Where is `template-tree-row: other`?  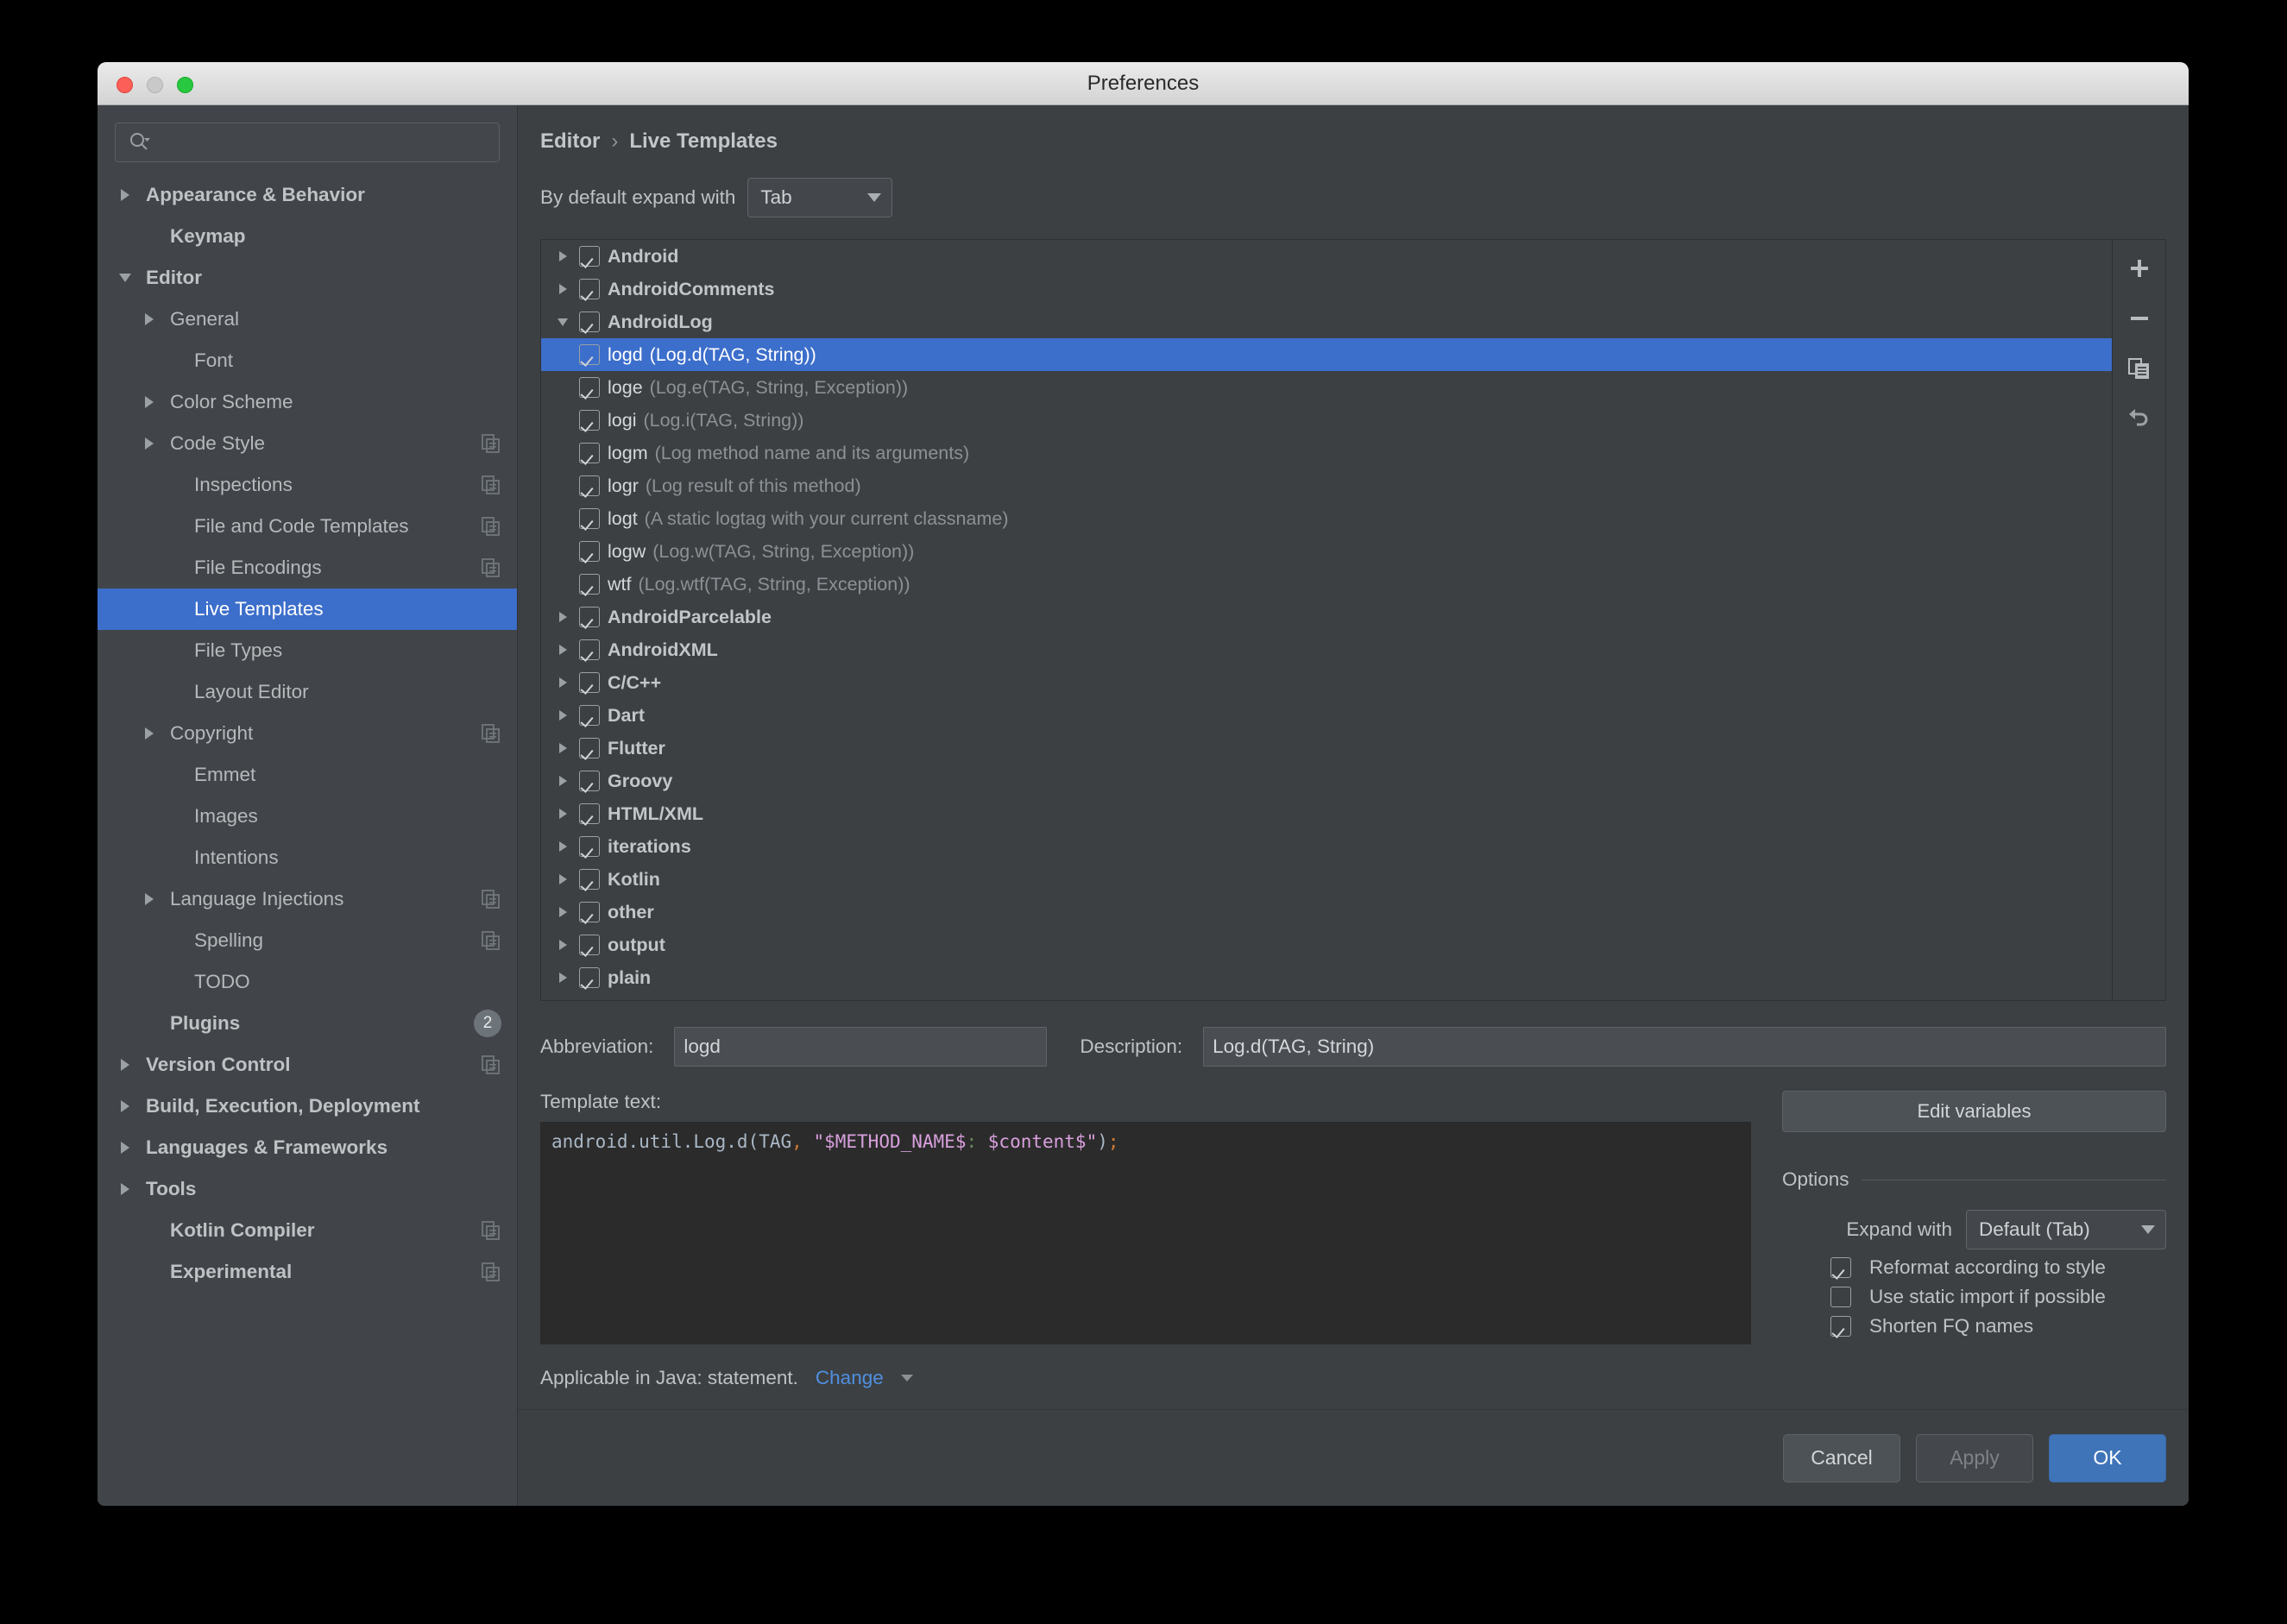
template-tree-row: other is located at coordinates (1326, 912).